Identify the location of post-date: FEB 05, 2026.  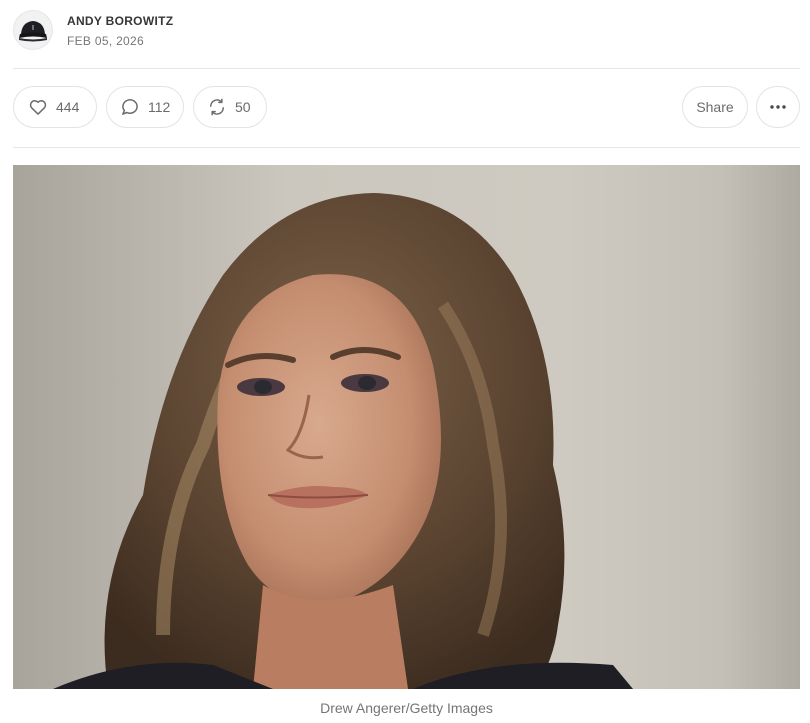
(105, 40).